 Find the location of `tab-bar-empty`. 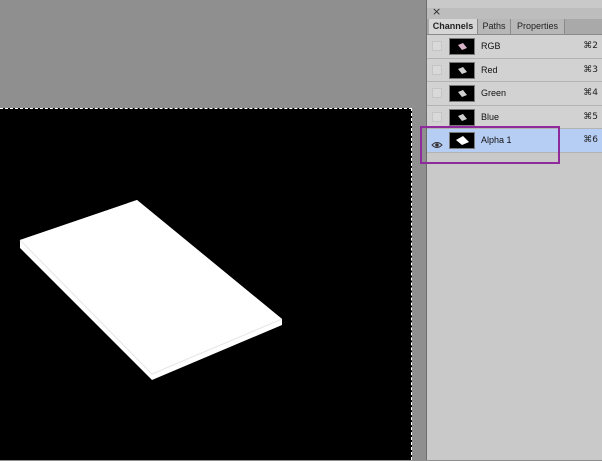

tab-bar-empty is located at coordinates (583, 26).